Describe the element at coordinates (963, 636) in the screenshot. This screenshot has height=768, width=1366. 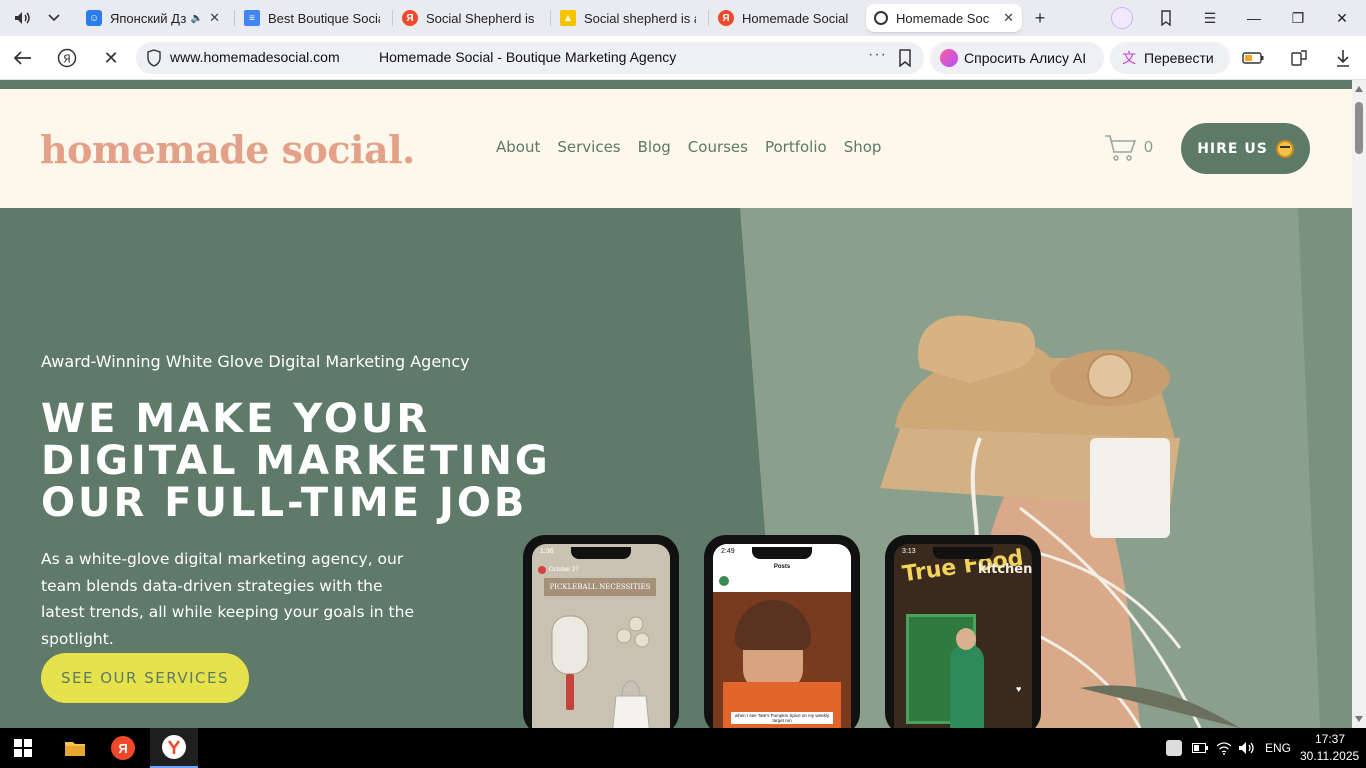
I see `phone-screen: 3:13 True Food kitchen ♥` at that location.